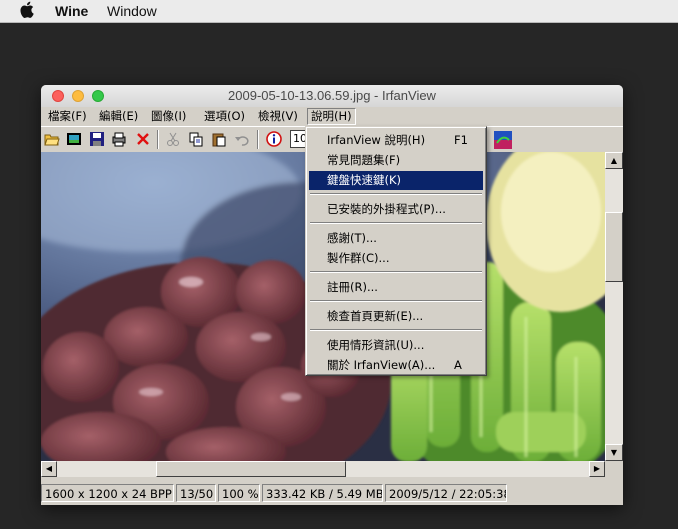 The height and width of the screenshot is (529, 678). Describe the element at coordinates (49, 469) in the screenshot. I see `scroll-left-button: ◀` at that location.